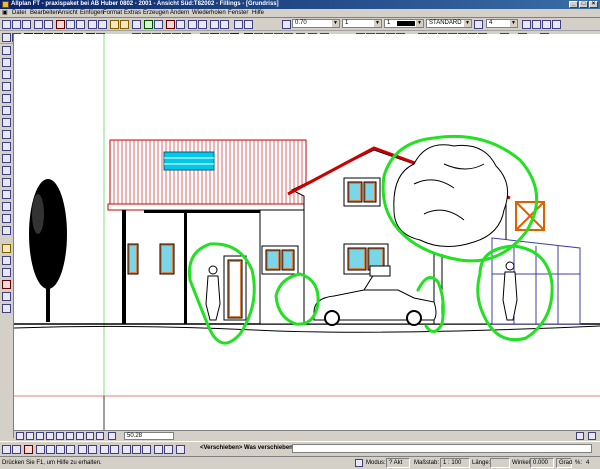 This screenshot has width=600, height=469. I want to click on tool-pen-icon, so click(6, 284).